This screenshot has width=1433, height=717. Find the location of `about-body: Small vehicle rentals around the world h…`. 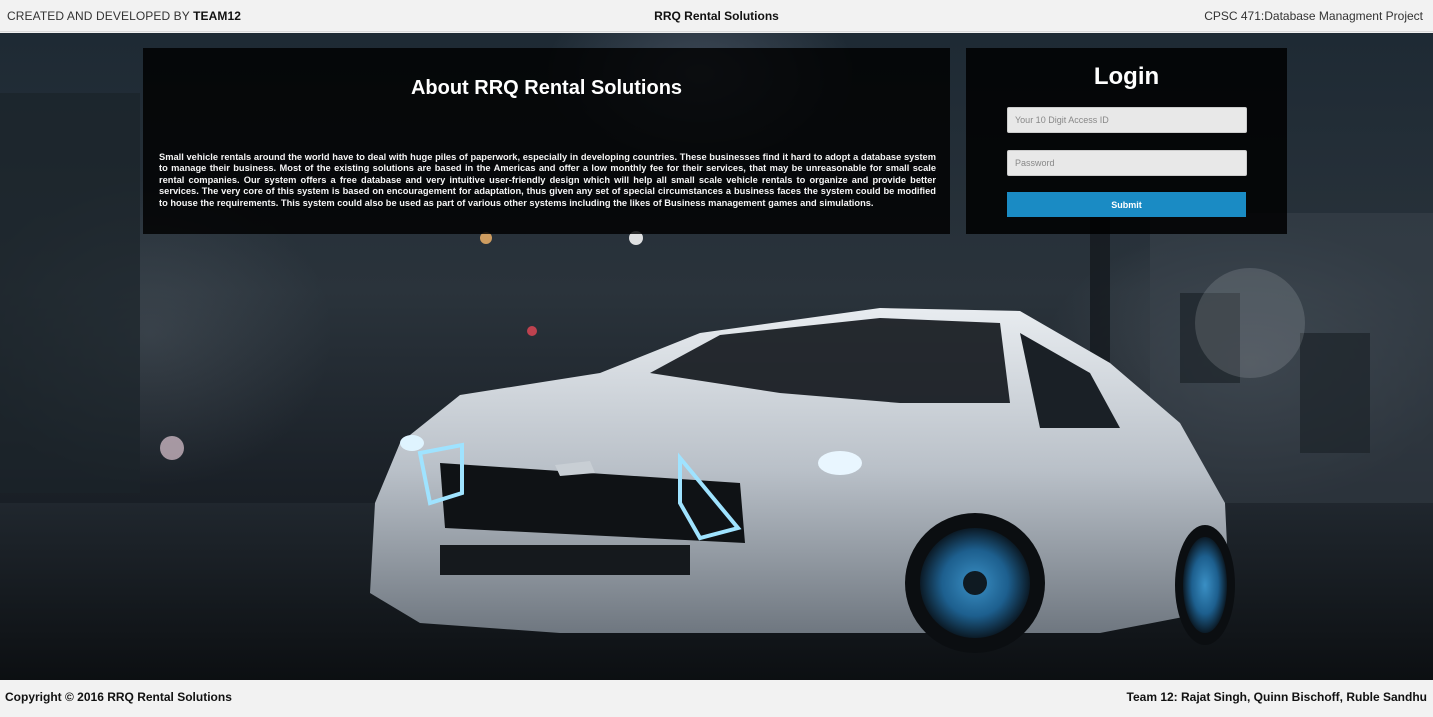

about-body: Small vehicle rentals around the world h… is located at coordinates (547, 180).